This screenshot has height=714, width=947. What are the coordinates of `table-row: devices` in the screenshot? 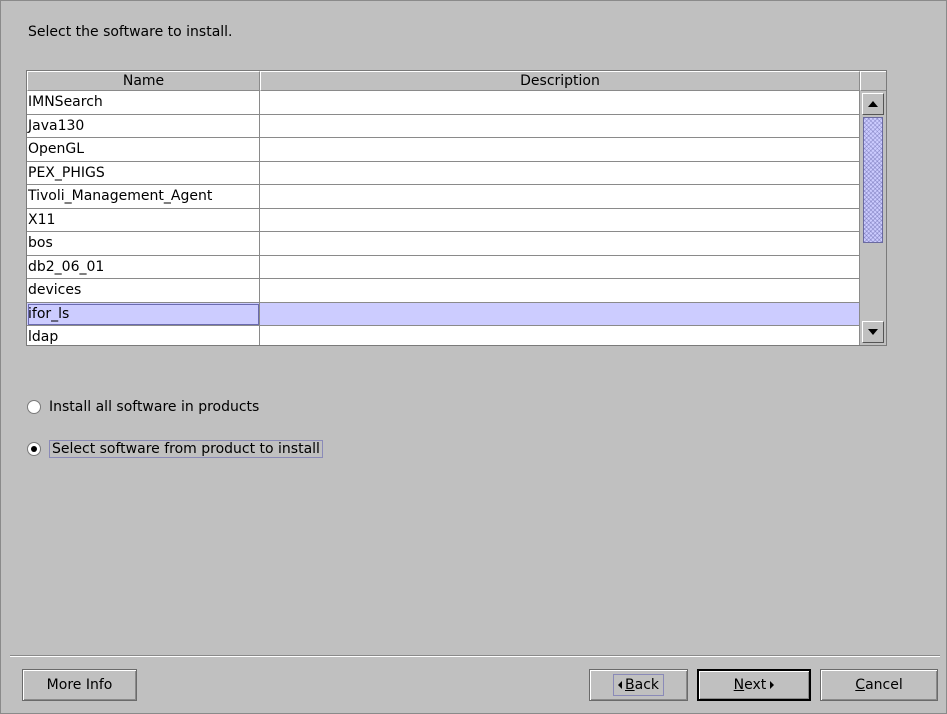 It's located at (443, 291).